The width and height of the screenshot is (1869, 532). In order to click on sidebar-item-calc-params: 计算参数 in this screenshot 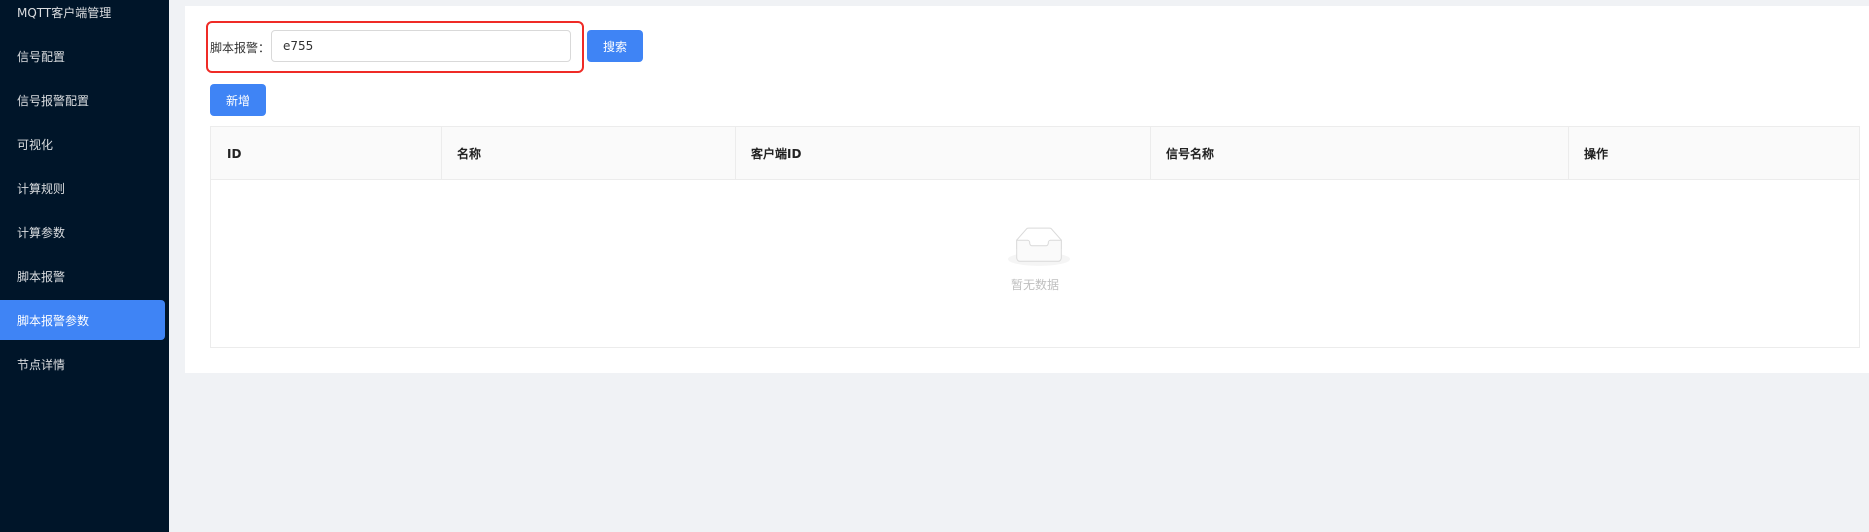, I will do `click(82, 232)`.